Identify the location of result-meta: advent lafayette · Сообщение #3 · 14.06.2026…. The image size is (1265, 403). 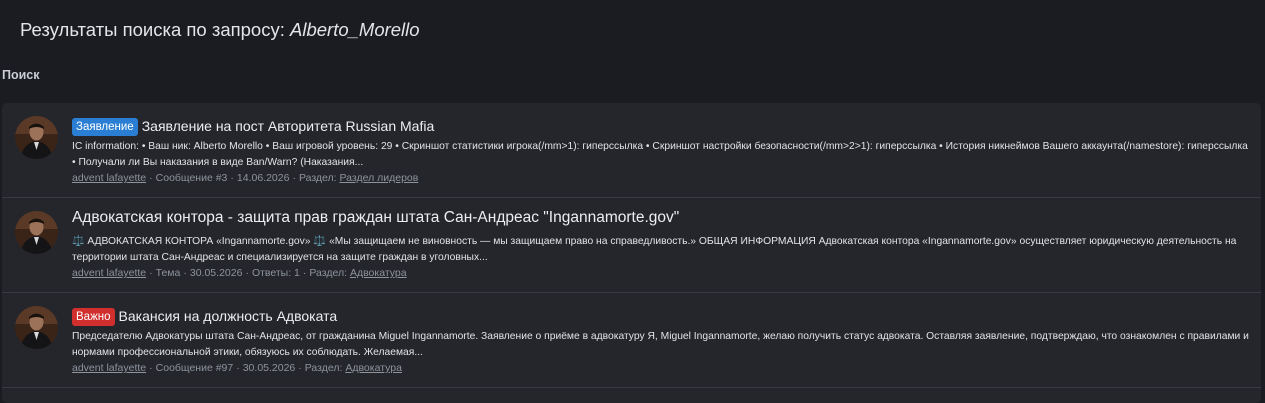
(245, 178).